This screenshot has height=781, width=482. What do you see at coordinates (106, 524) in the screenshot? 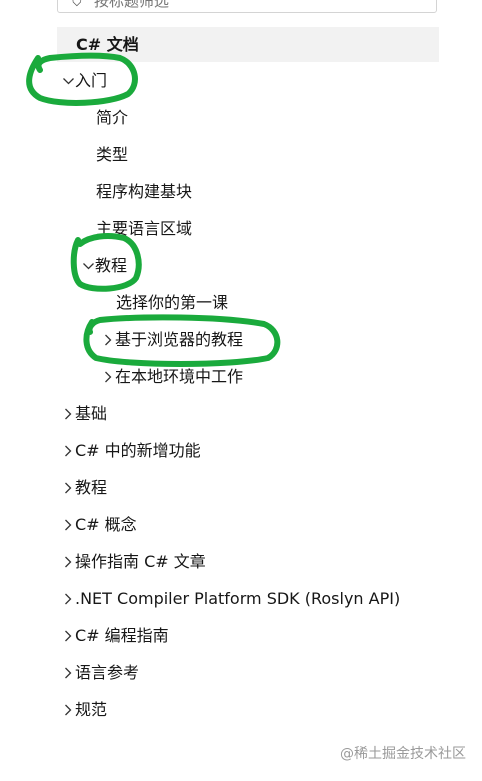
I see `tree-item-label: C# 概念` at bounding box center [106, 524].